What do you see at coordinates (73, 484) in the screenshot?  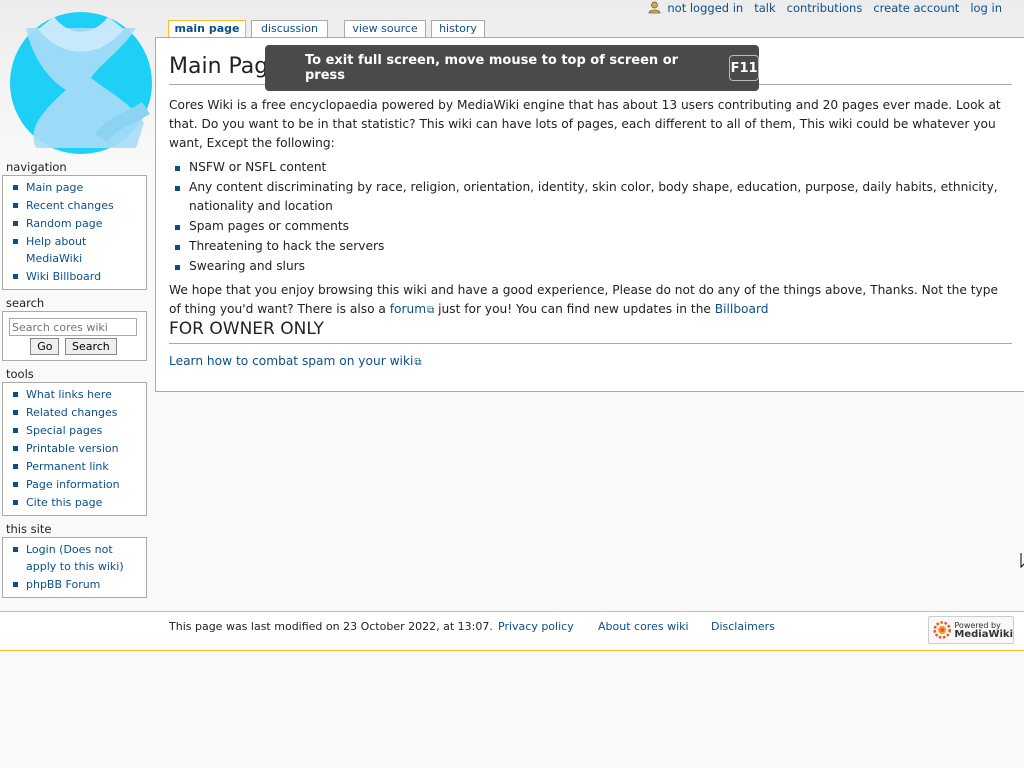 I see `sidebar-item-page-information: Page information` at bounding box center [73, 484].